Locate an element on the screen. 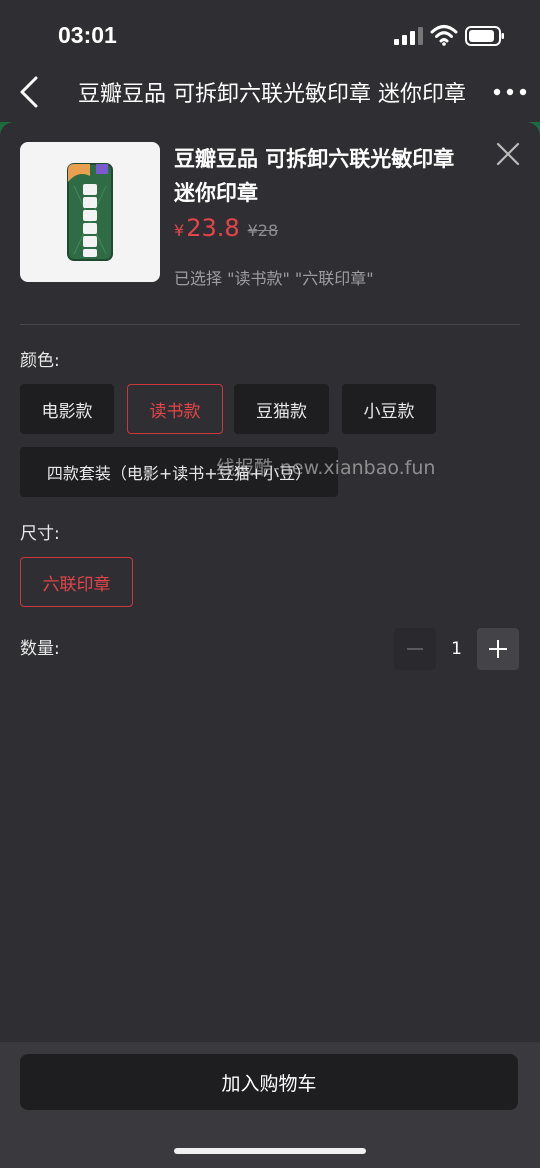 This screenshot has height=1168, width=540. quantity-increase-button is located at coordinates (498, 649).